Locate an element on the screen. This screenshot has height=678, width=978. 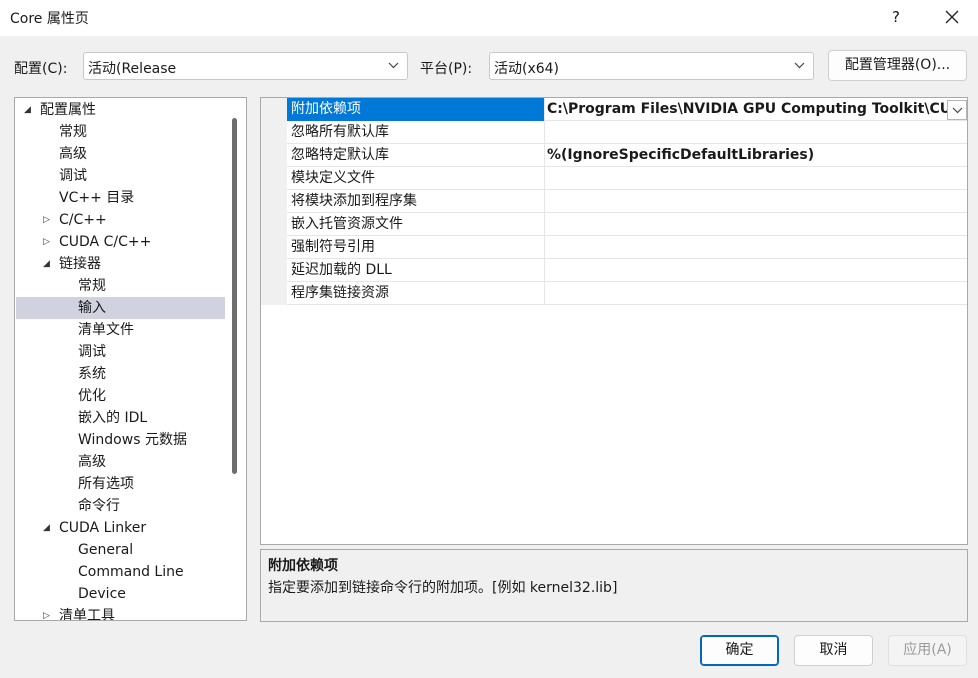
description-text: 指定要添加到链接命令行的附加项。[例如 kernel32.lib] is located at coordinates (443, 588).